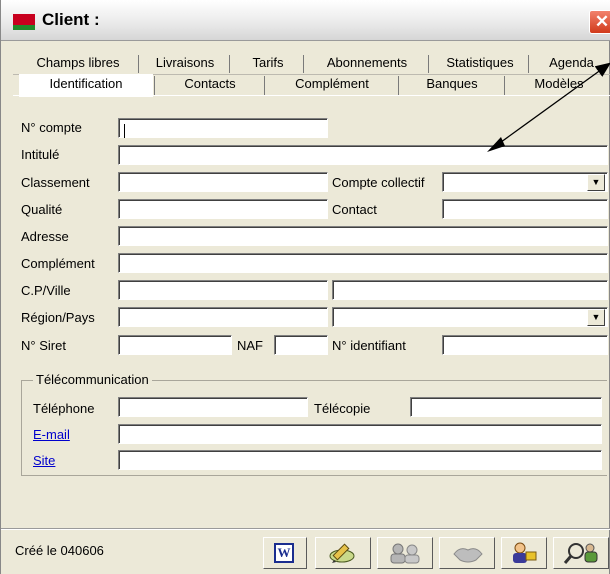 Image resolution: width=610 pixels, height=574 pixels. Describe the element at coordinates (185, 63) in the screenshot. I see `tab-livraisons: Livraisons` at that location.